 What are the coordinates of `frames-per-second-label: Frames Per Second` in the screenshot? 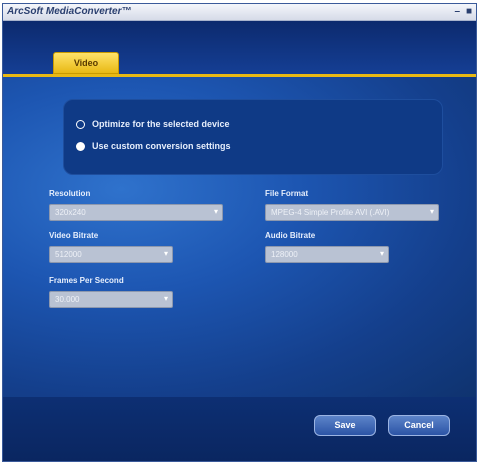 It's located at (86, 280).